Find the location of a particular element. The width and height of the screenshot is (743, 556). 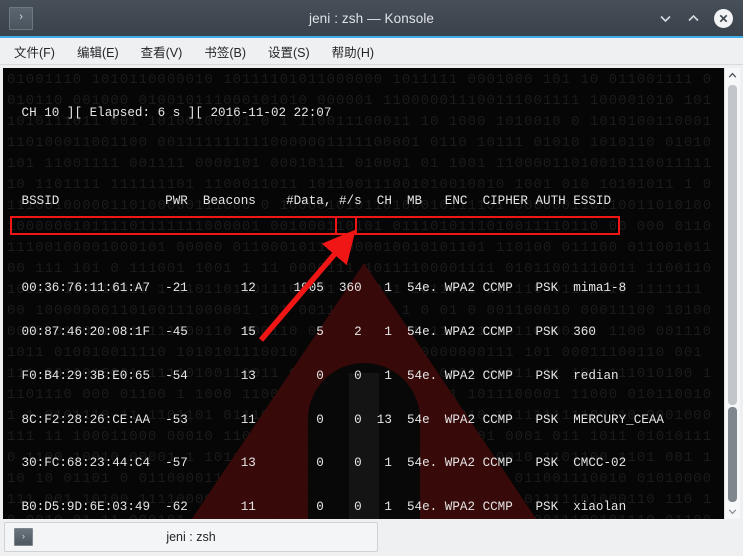

menu-item-bookmarks: 书签(B) is located at coordinates (225, 51).